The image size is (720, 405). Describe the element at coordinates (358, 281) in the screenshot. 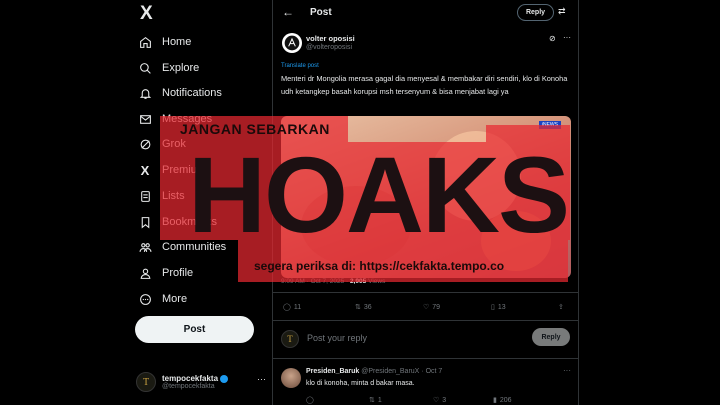

I see `views-count: 2,905` at that location.